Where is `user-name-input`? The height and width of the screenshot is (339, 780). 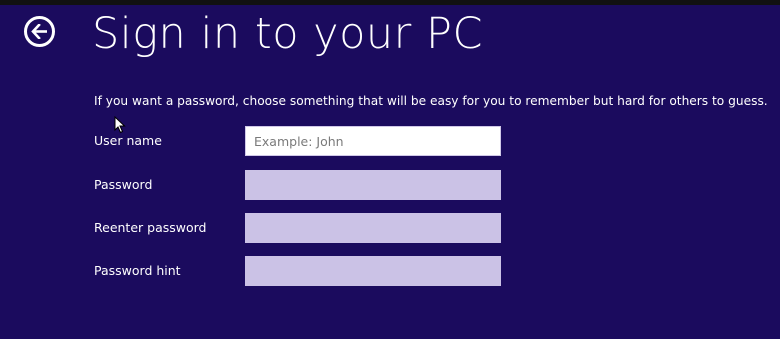
user-name-input is located at coordinates (373, 141).